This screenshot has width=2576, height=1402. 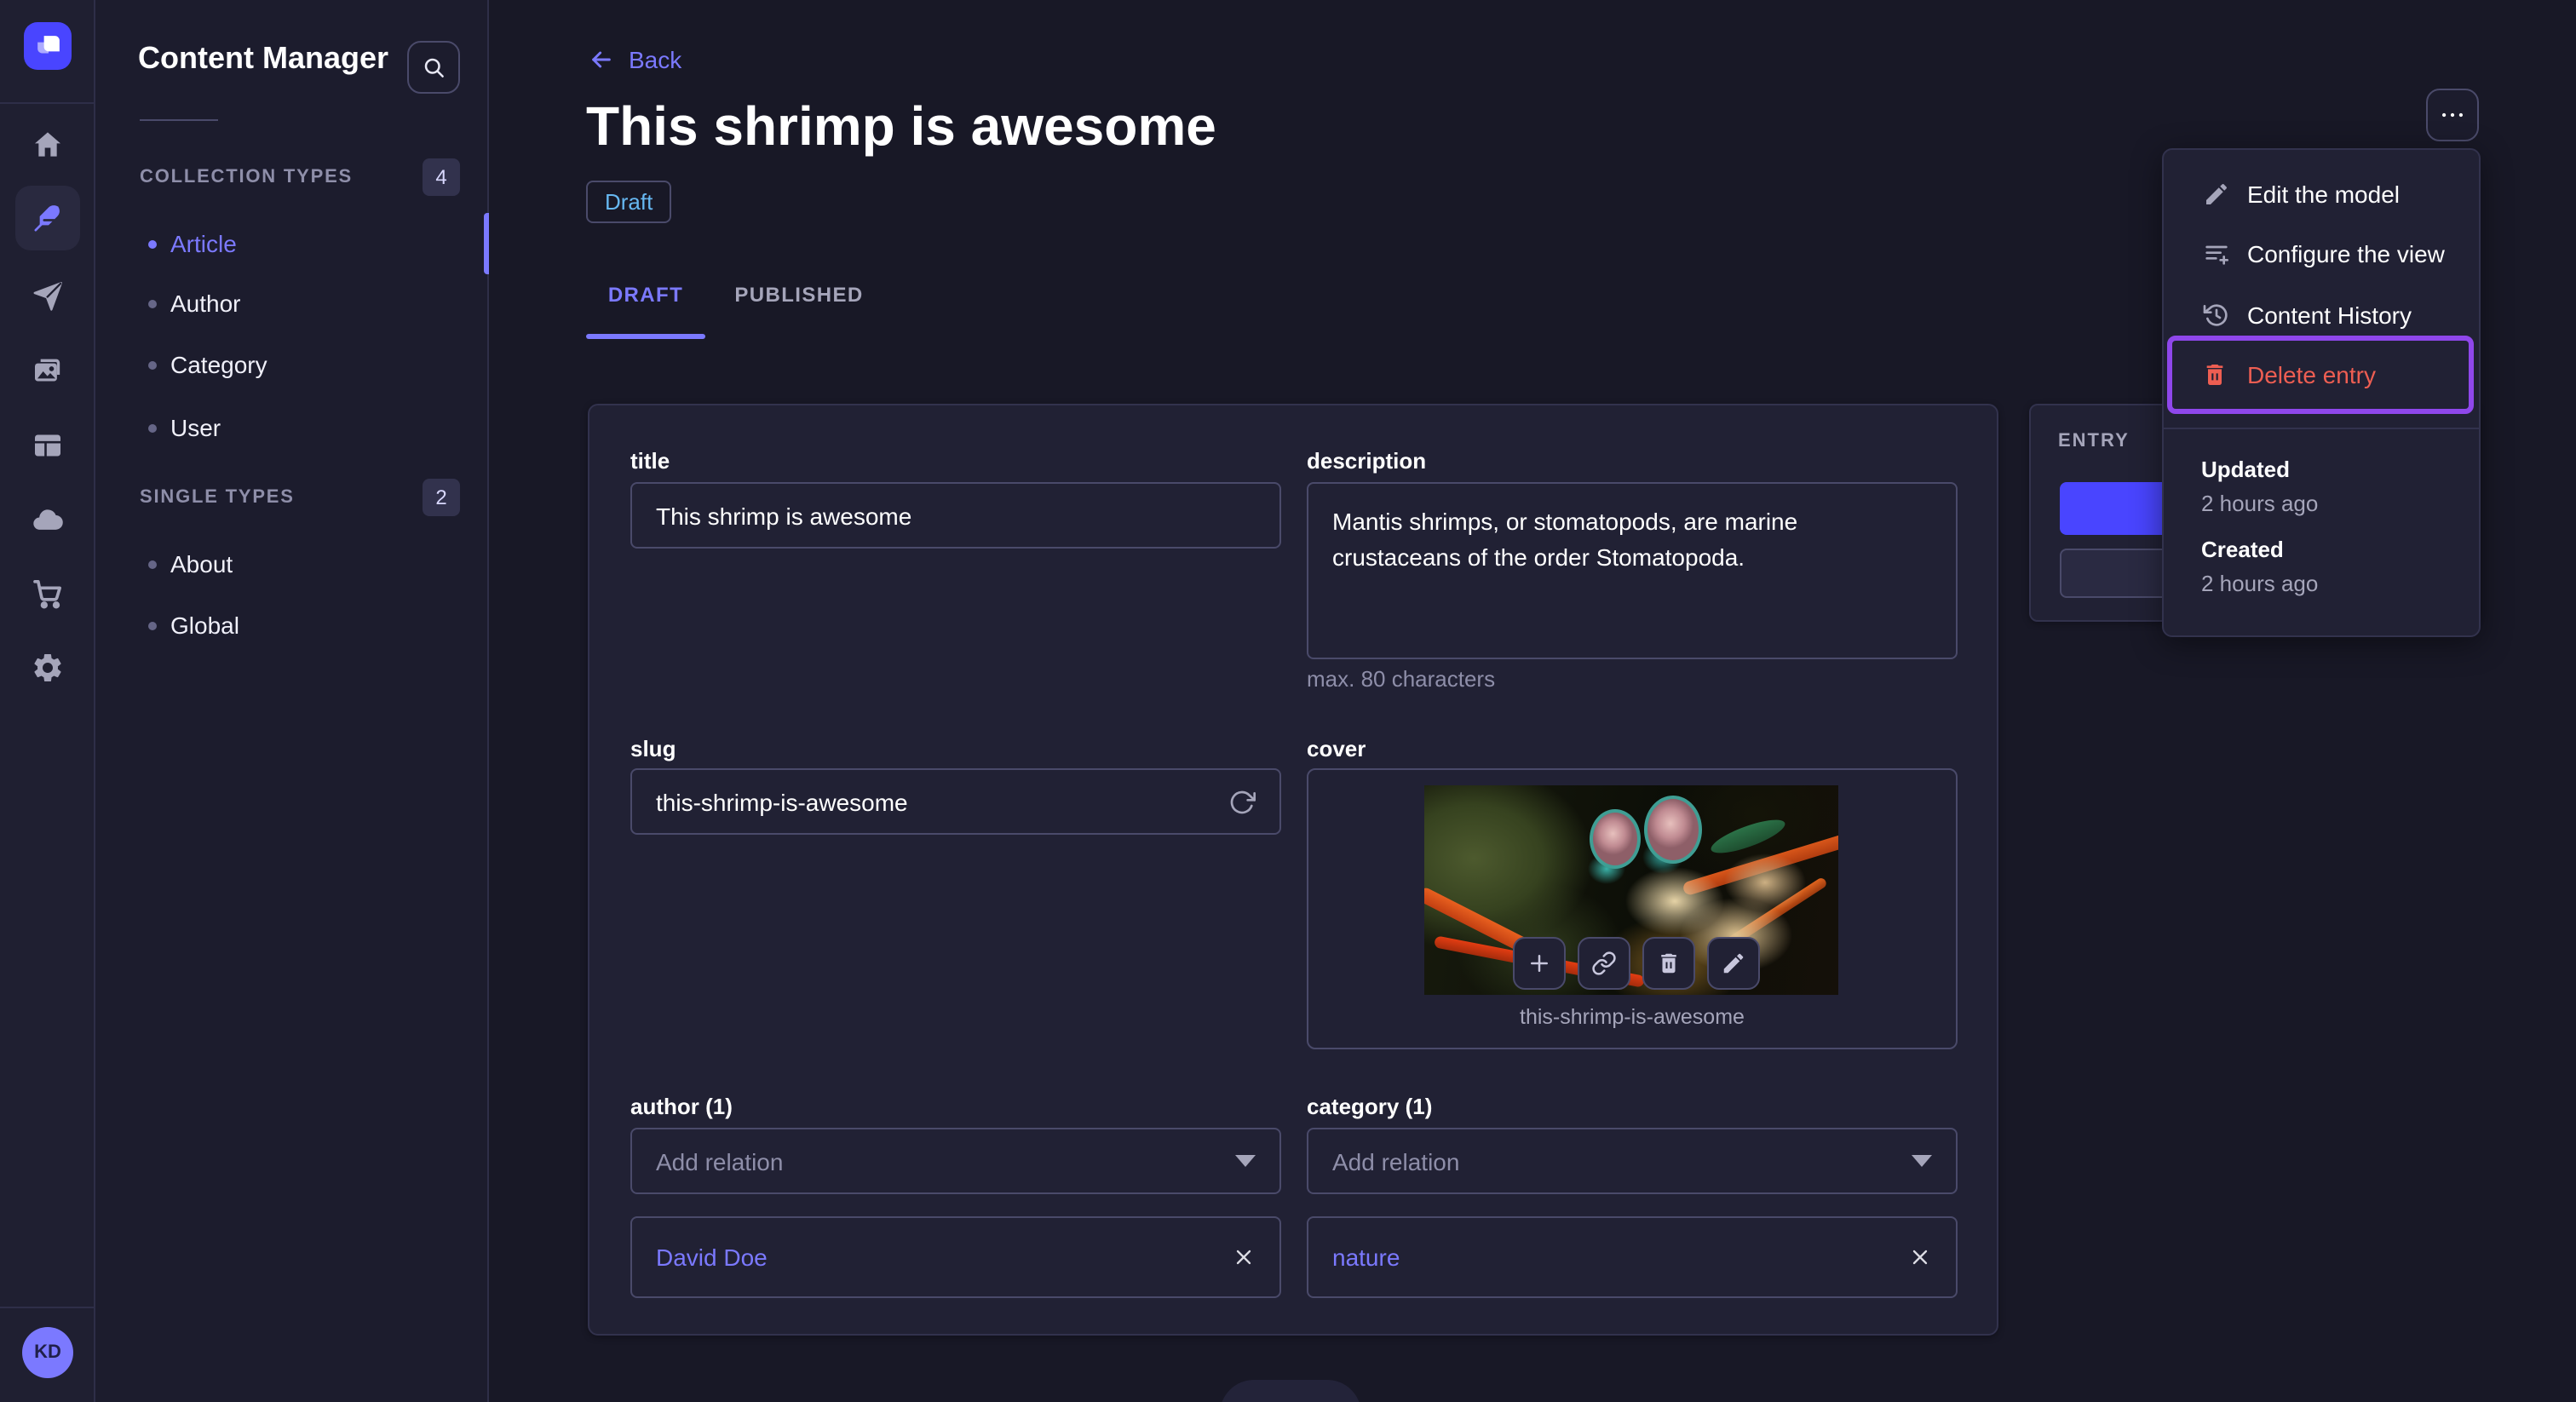 I want to click on menu-item-configure-view: Configure the view, so click(x=2323, y=254).